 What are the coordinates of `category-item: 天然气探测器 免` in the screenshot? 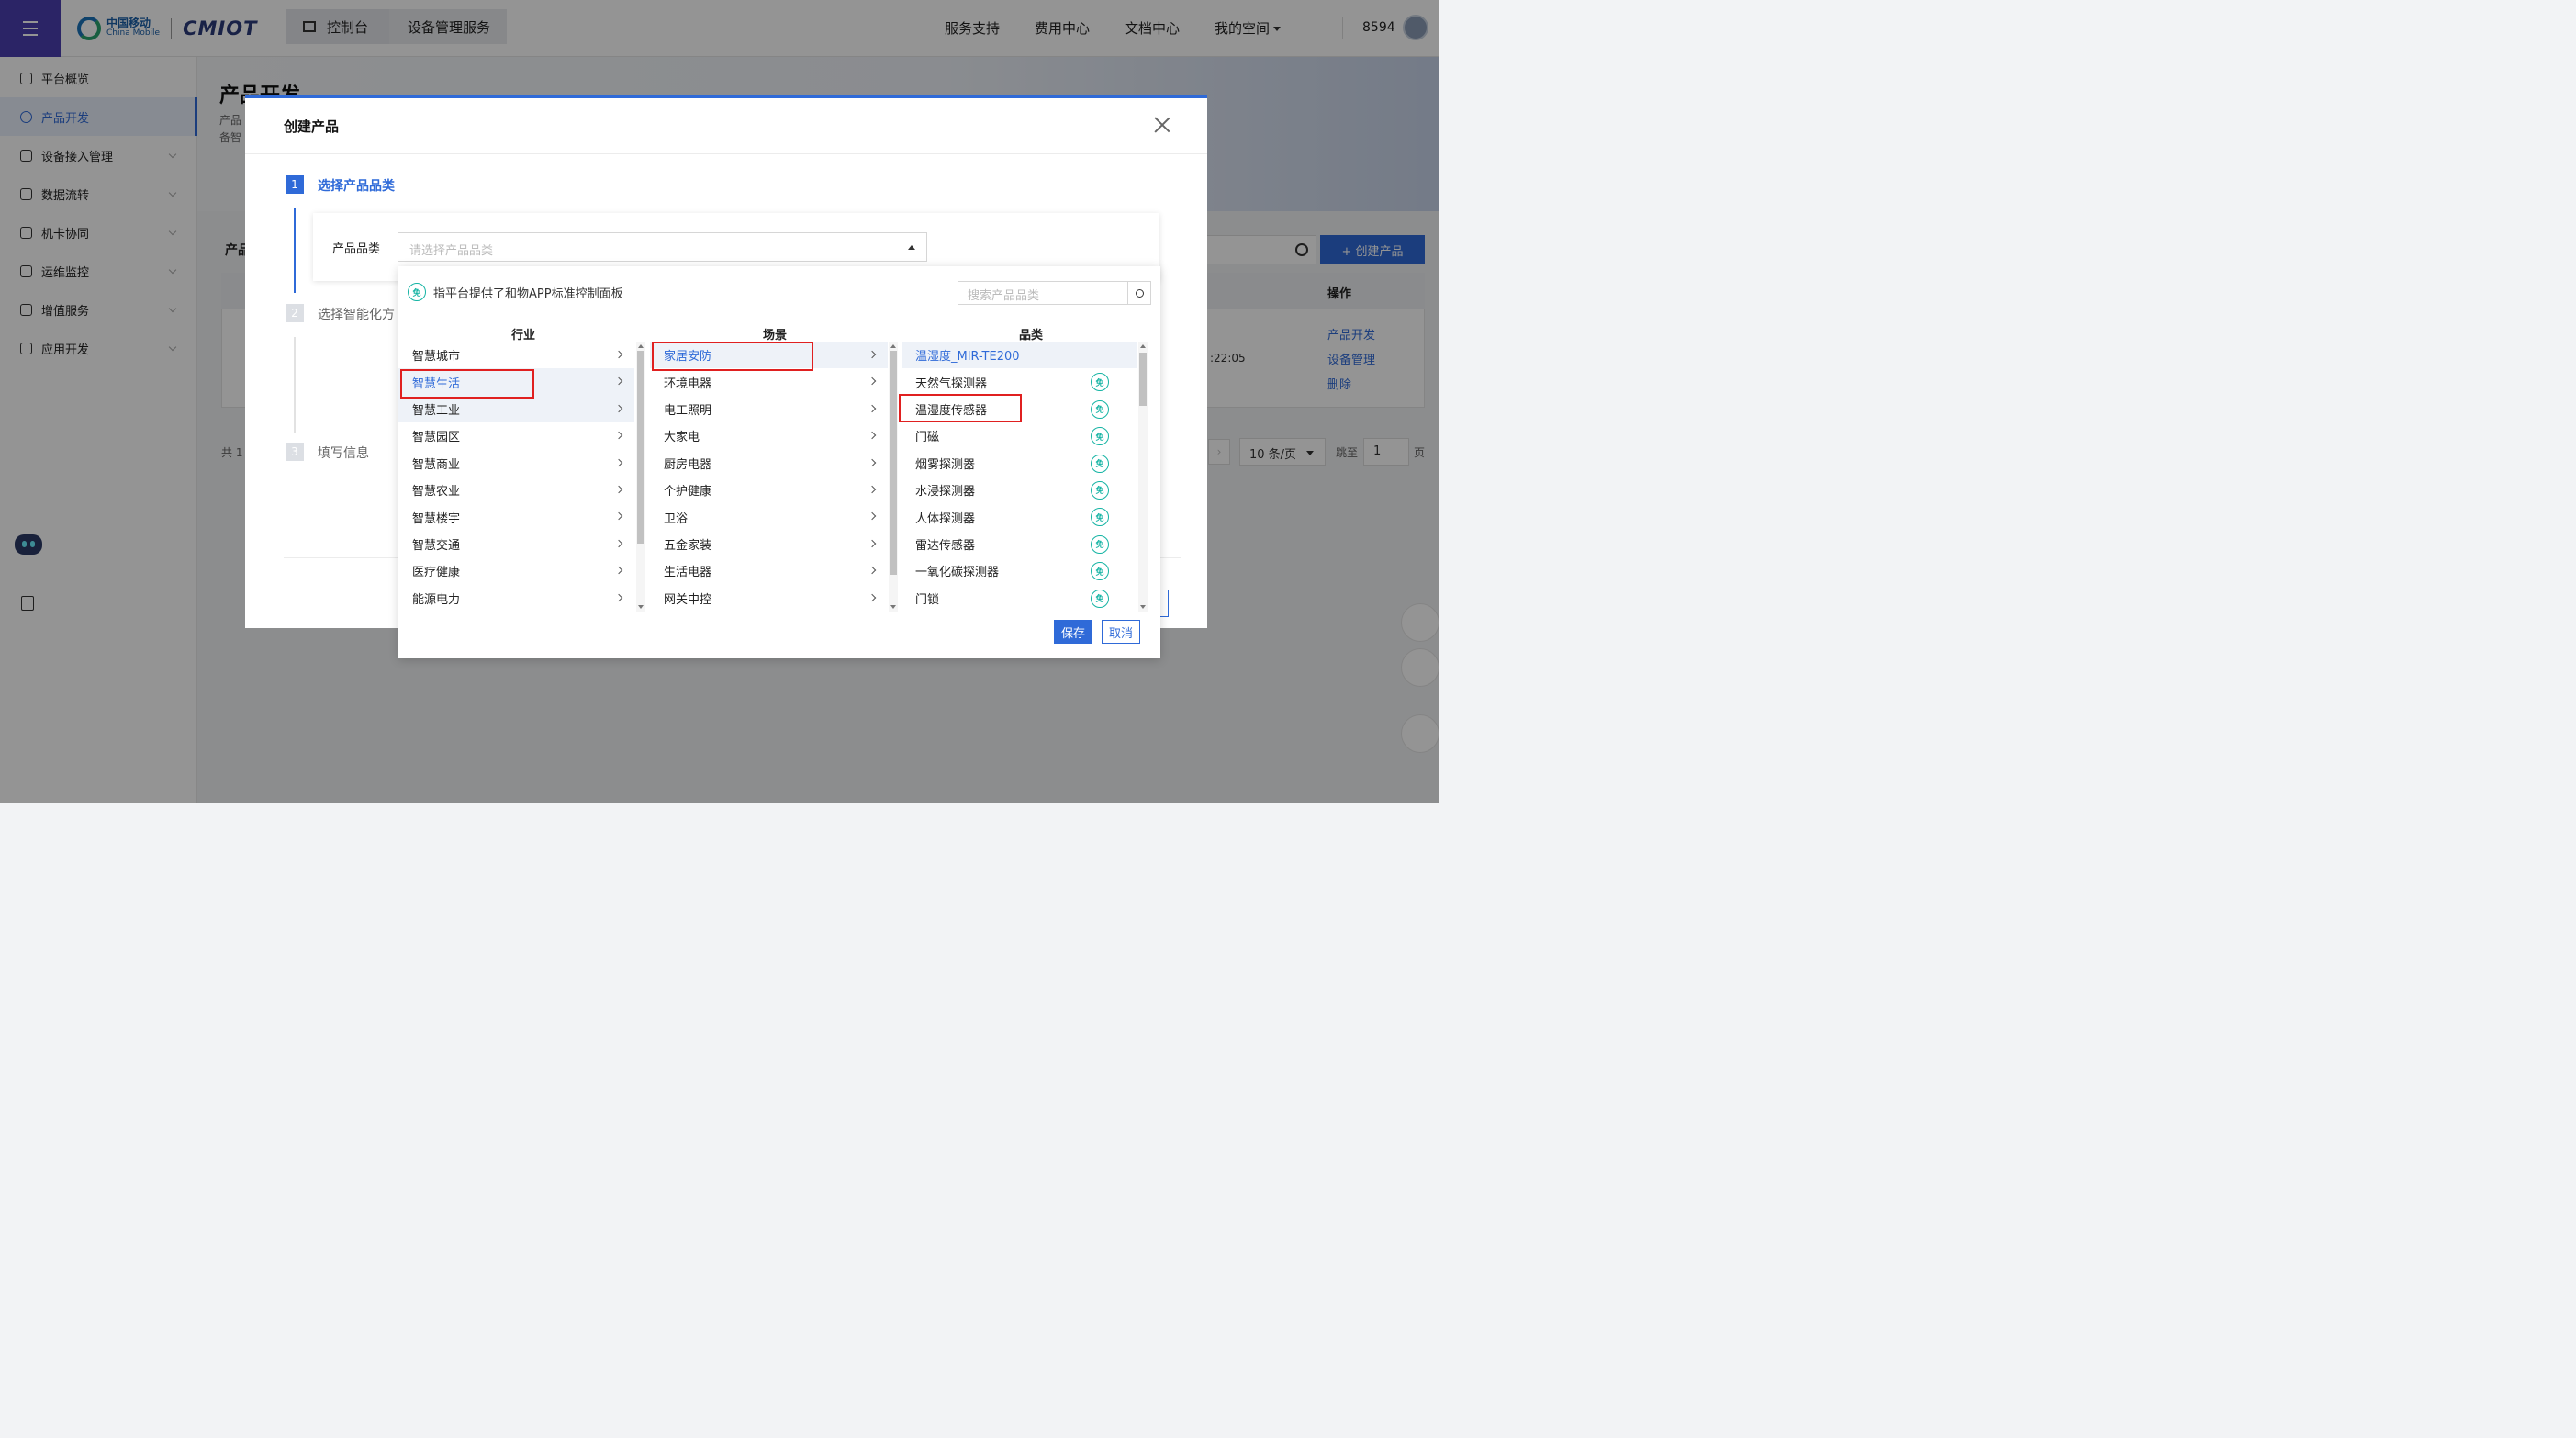 It's located at (1019, 382).